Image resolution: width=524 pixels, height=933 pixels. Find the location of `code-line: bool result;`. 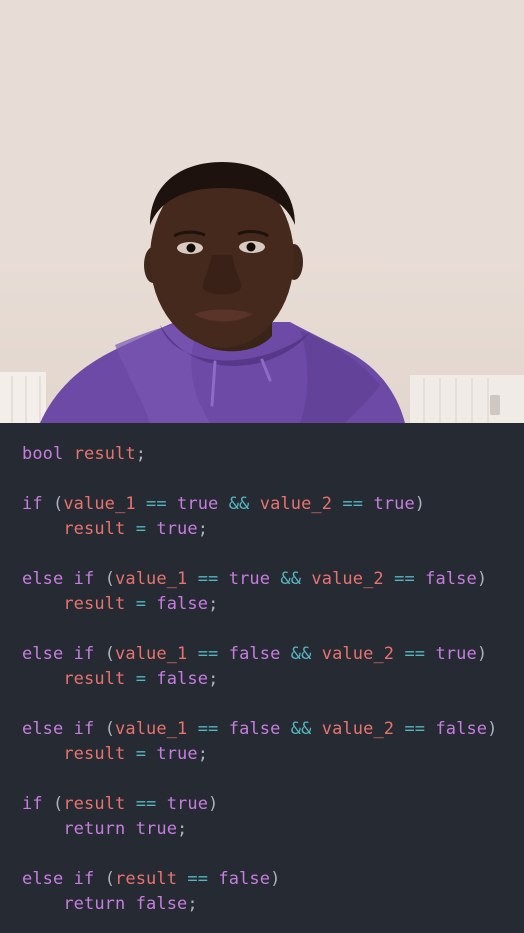

code-line: bool result; is located at coordinates (84, 454).